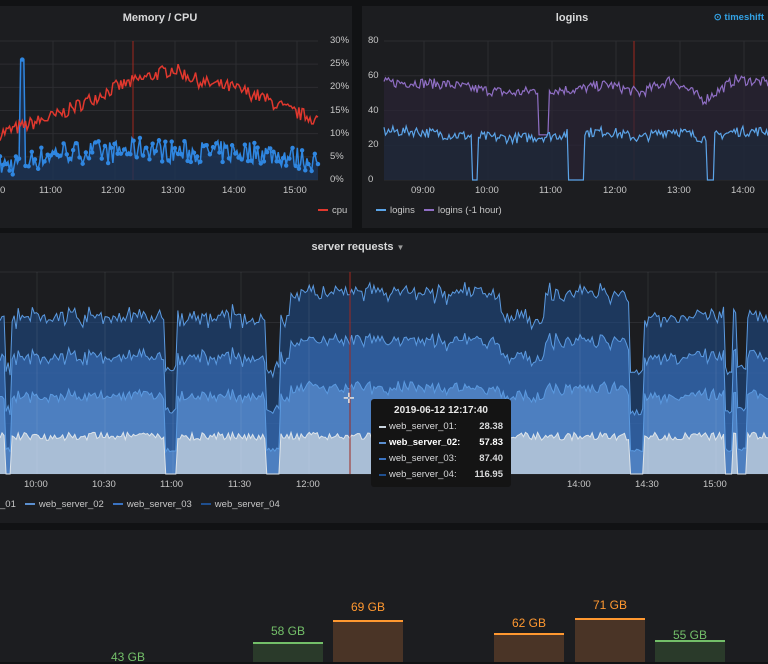  Describe the element at coordinates (104, 484) in the screenshot. I see `x-tick: 10:30` at that location.